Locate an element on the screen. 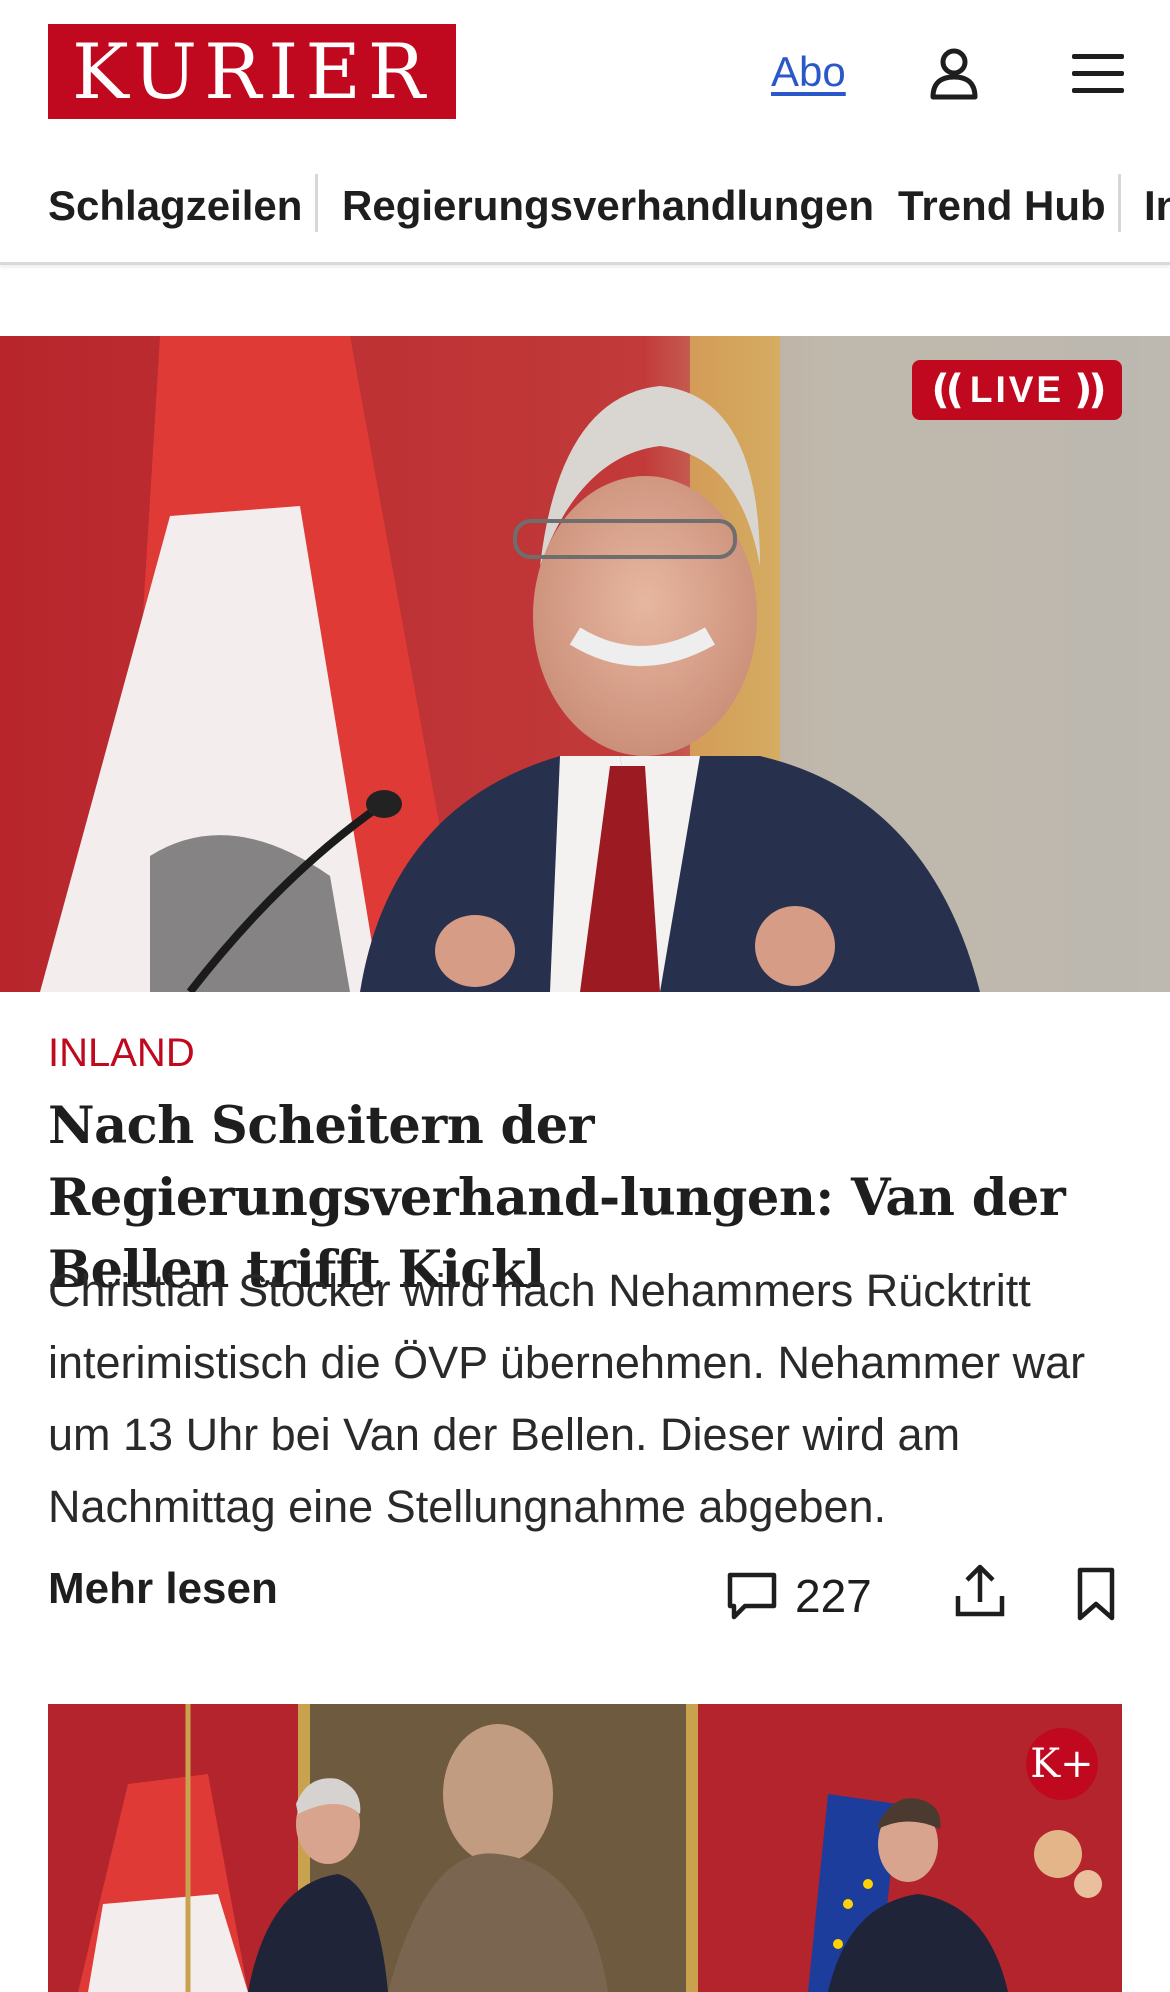 The height and width of the screenshot is (1992, 1170). live-badge: (( LIVE )) is located at coordinates (1017, 390).